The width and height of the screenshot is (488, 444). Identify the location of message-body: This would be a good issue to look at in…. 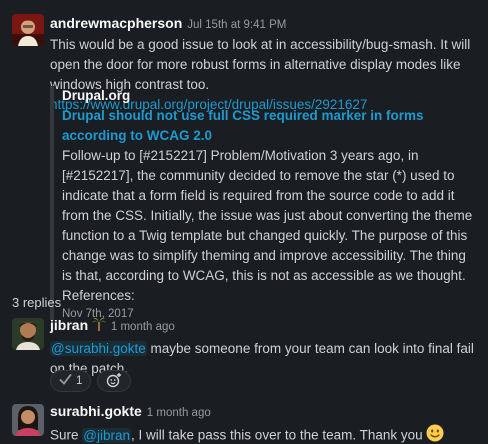
(260, 64).